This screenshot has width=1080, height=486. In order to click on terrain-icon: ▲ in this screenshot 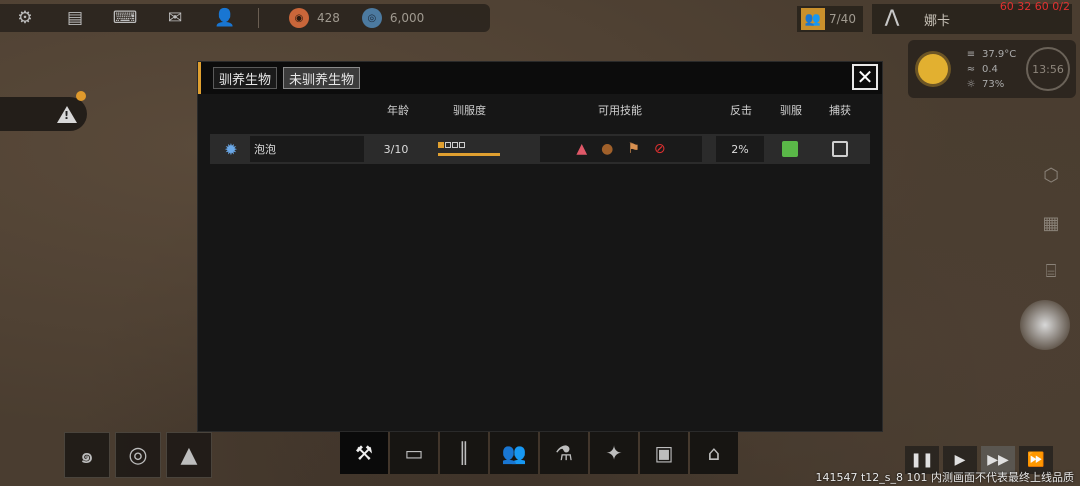, I will do `click(189, 455)`.